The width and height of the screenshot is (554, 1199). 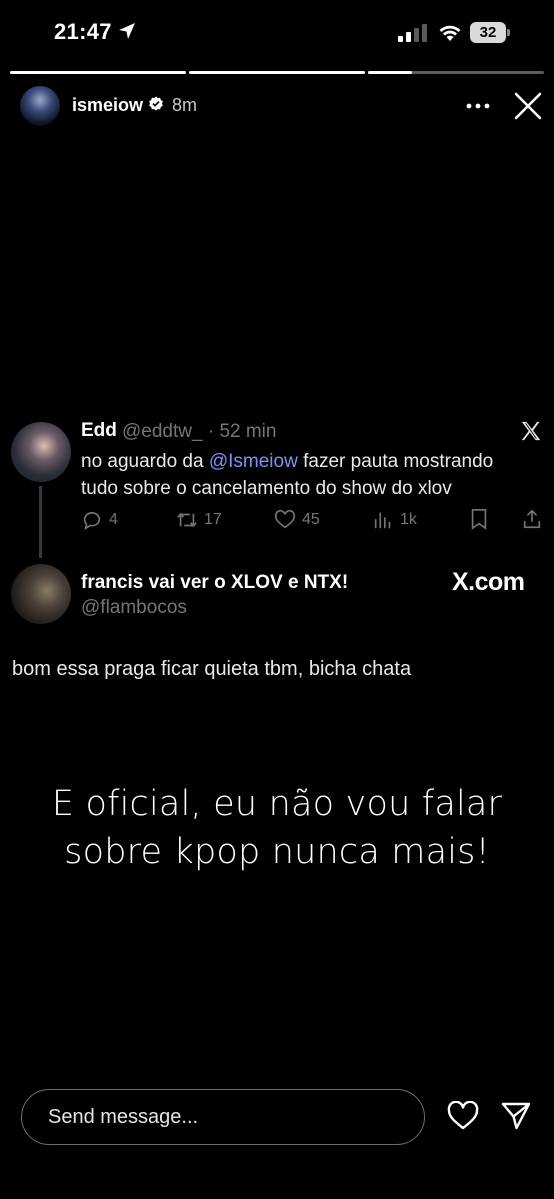 What do you see at coordinates (40, 522) in the screenshot?
I see `thread-line` at bounding box center [40, 522].